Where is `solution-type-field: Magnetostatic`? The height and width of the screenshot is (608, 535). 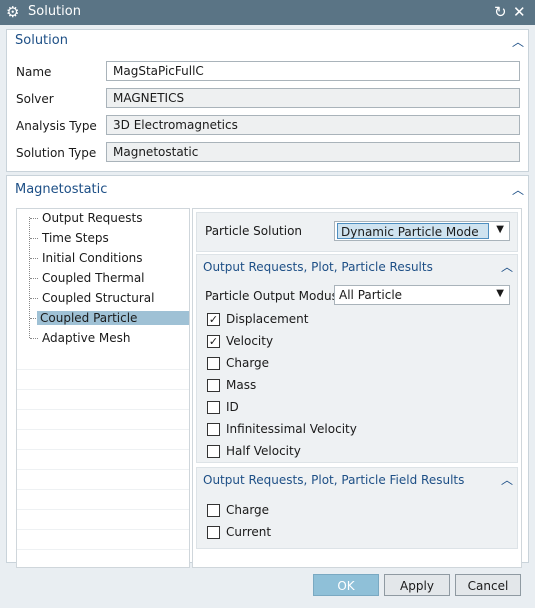
solution-type-field: Magnetostatic is located at coordinates (313, 152).